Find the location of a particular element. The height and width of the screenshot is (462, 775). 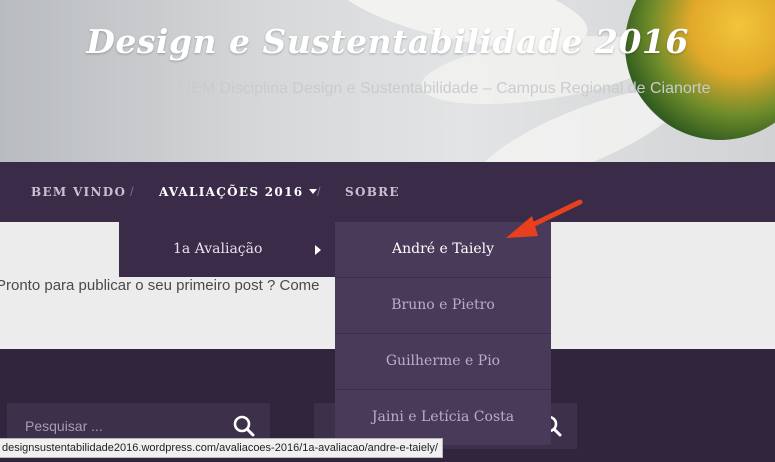

annotation-arrow-icon is located at coordinates (544, 218).